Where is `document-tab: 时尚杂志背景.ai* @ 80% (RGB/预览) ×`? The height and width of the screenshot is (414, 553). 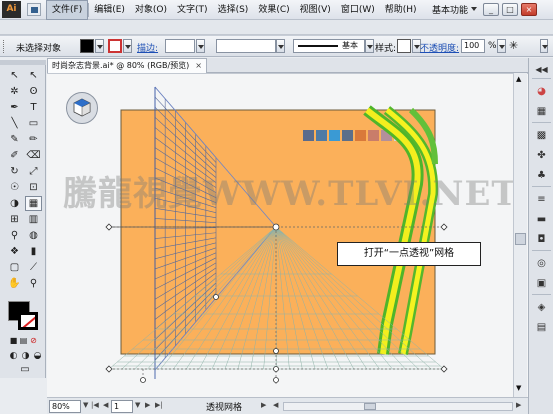
document-tab: 时尚杂志背景.ai* @ 80% (RGB/预览) × is located at coordinates (127, 65).